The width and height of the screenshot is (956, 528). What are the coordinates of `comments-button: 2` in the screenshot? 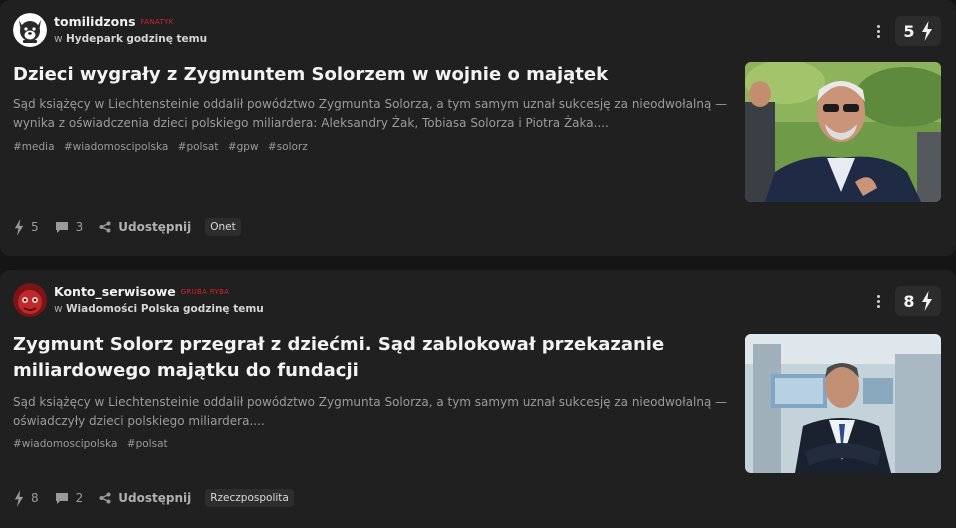 It's located at (69, 498).